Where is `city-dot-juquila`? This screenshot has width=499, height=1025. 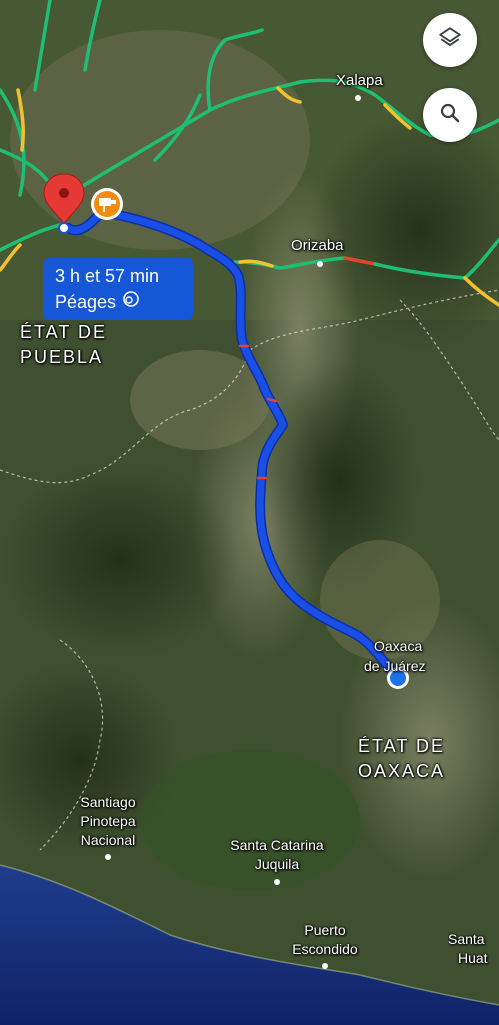 city-dot-juquila is located at coordinates (277, 882).